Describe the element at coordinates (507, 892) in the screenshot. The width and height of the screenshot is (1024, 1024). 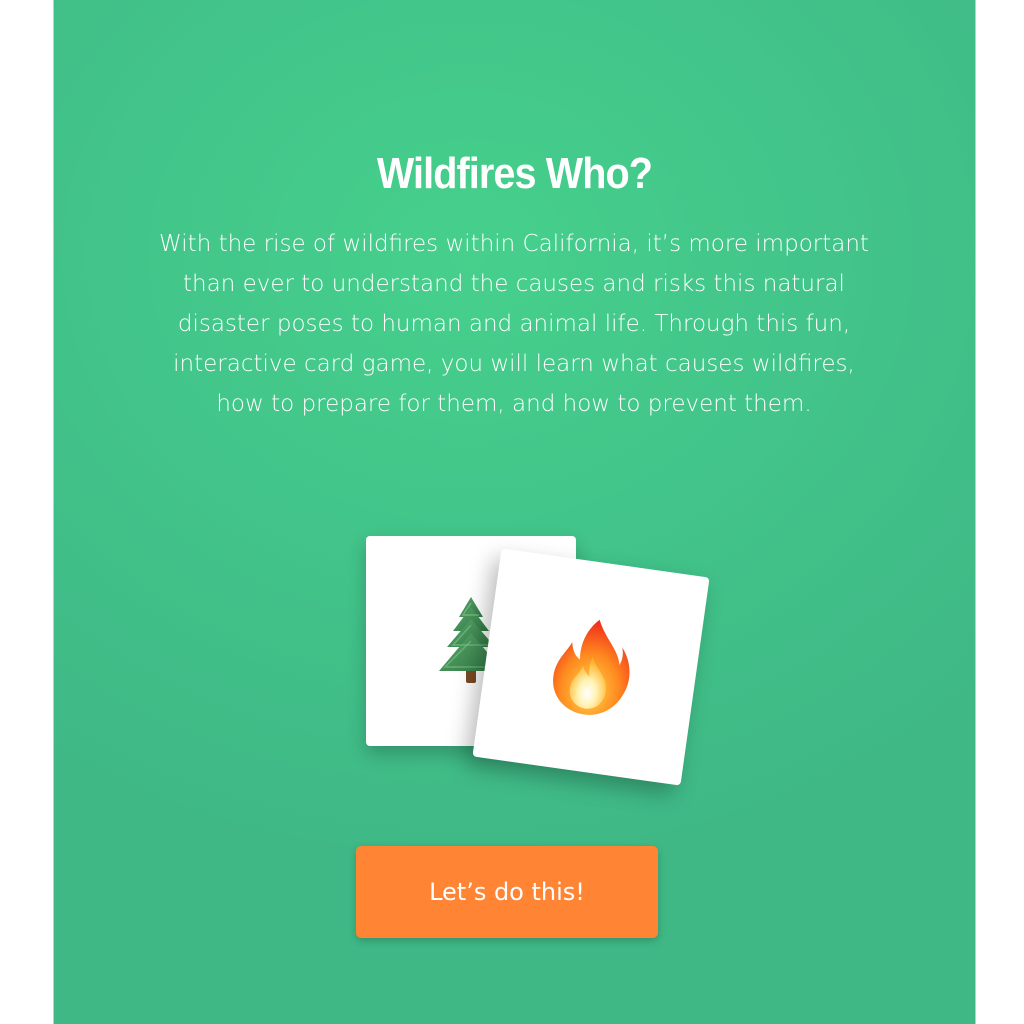
I see `start-game-button: Let’s do this!` at that location.